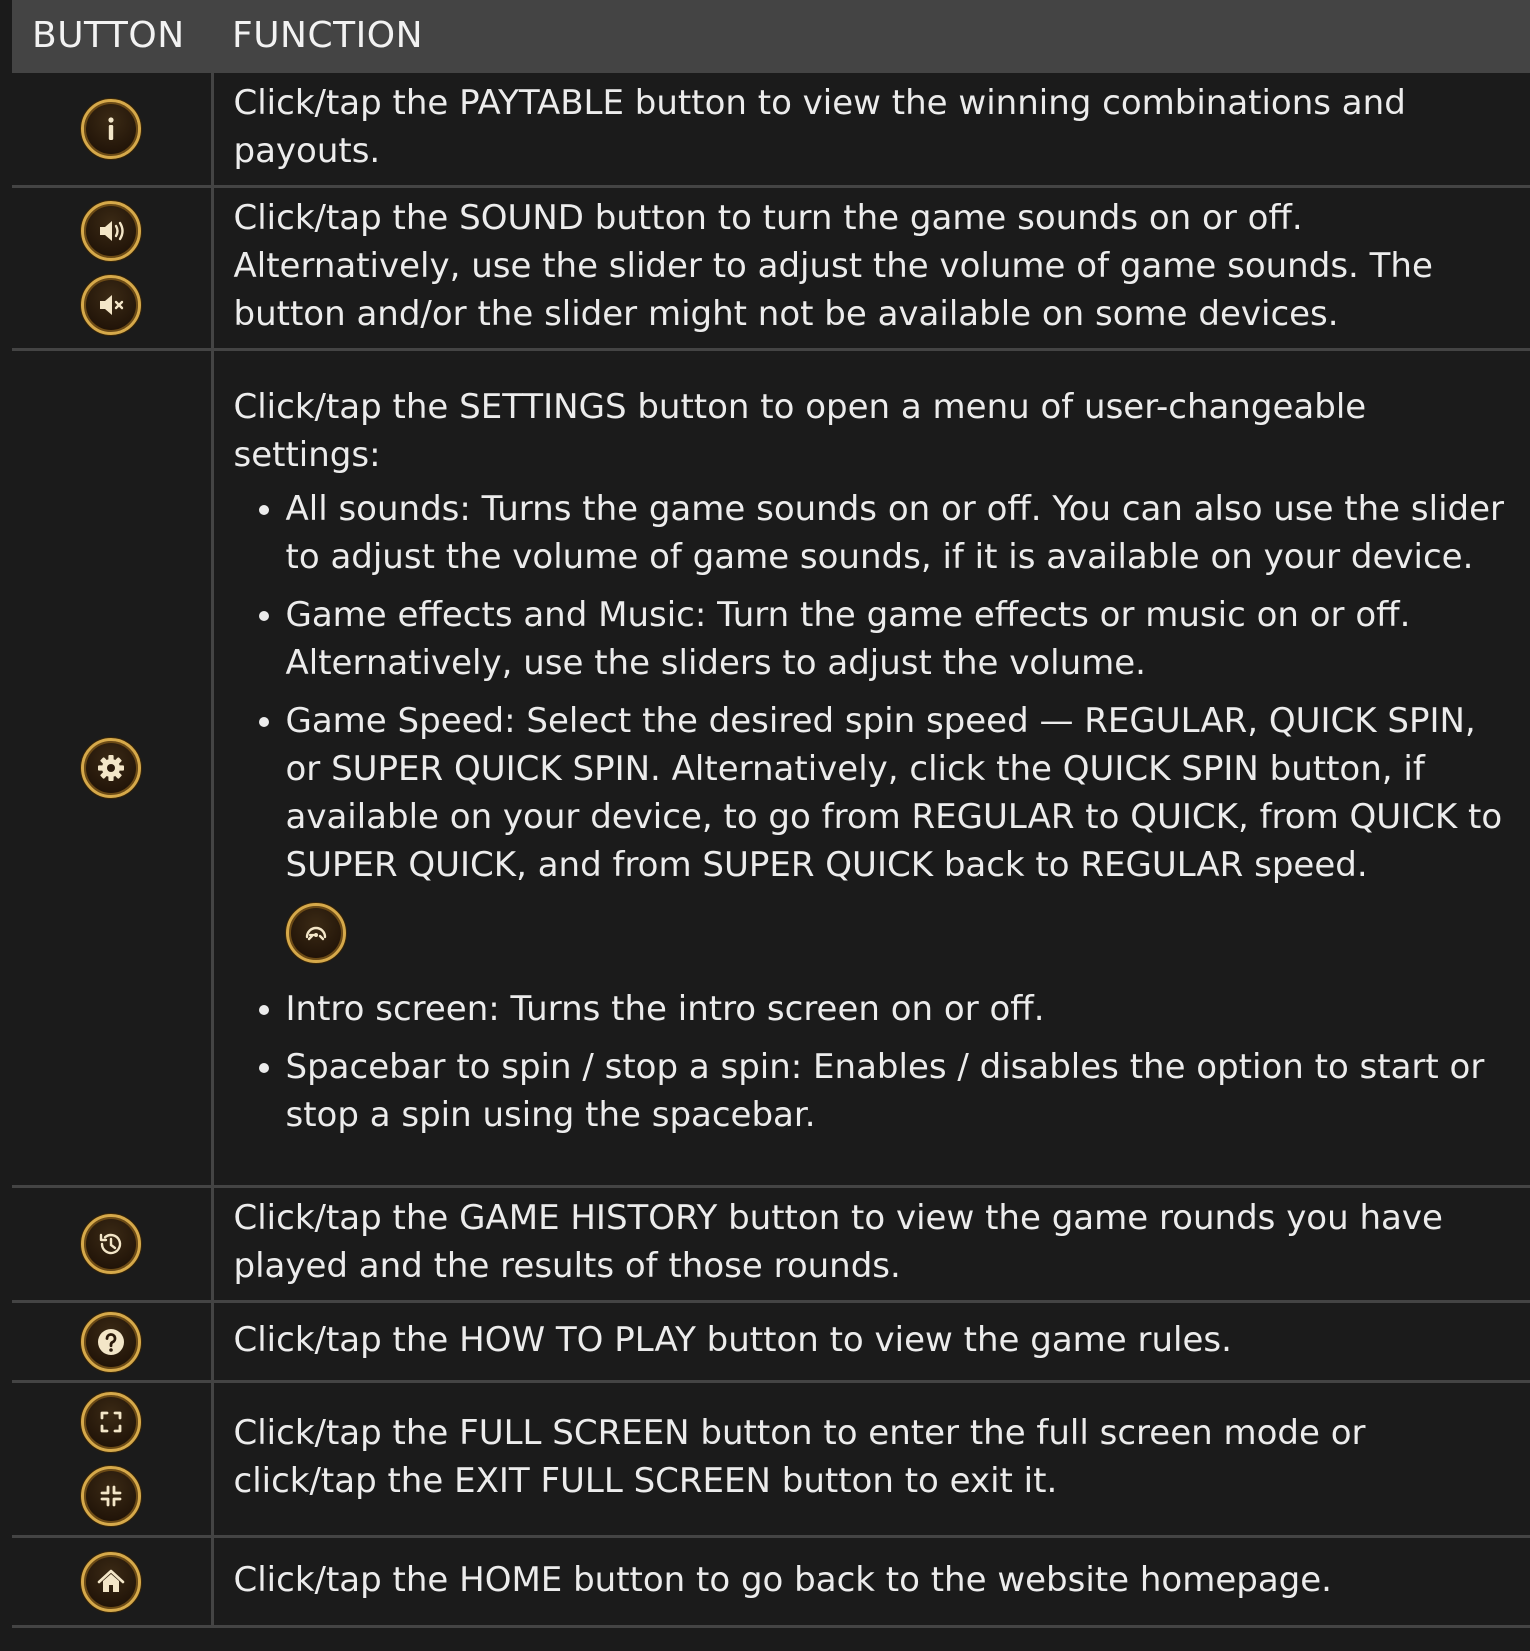  What do you see at coordinates (111, 231) in the screenshot?
I see `sound-on-icon` at bounding box center [111, 231].